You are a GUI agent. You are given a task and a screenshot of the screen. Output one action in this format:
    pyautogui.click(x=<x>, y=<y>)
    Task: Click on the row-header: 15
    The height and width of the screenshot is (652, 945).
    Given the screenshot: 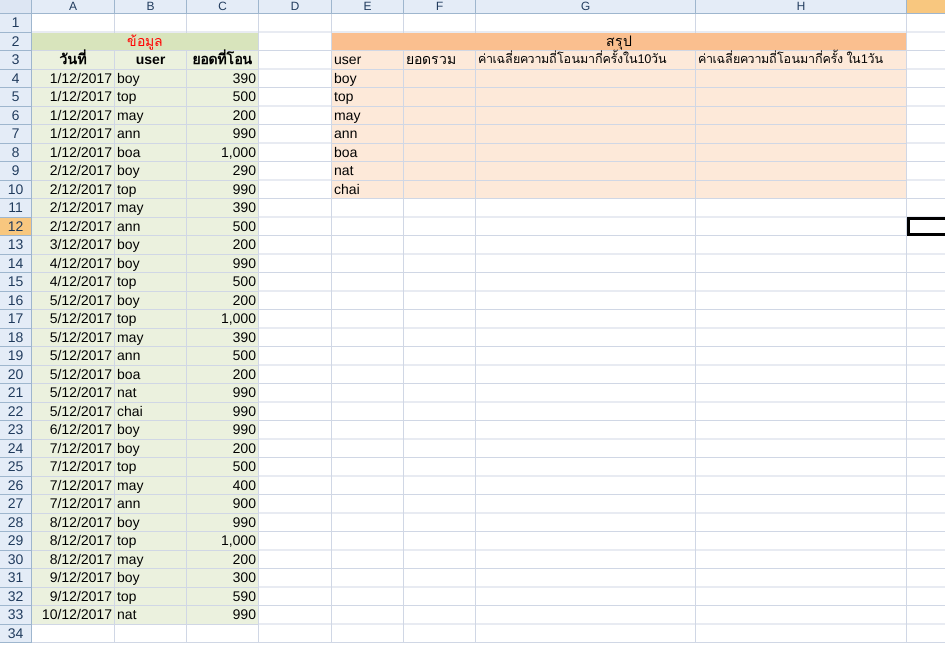 What is the action you would take?
    pyautogui.click(x=16, y=282)
    